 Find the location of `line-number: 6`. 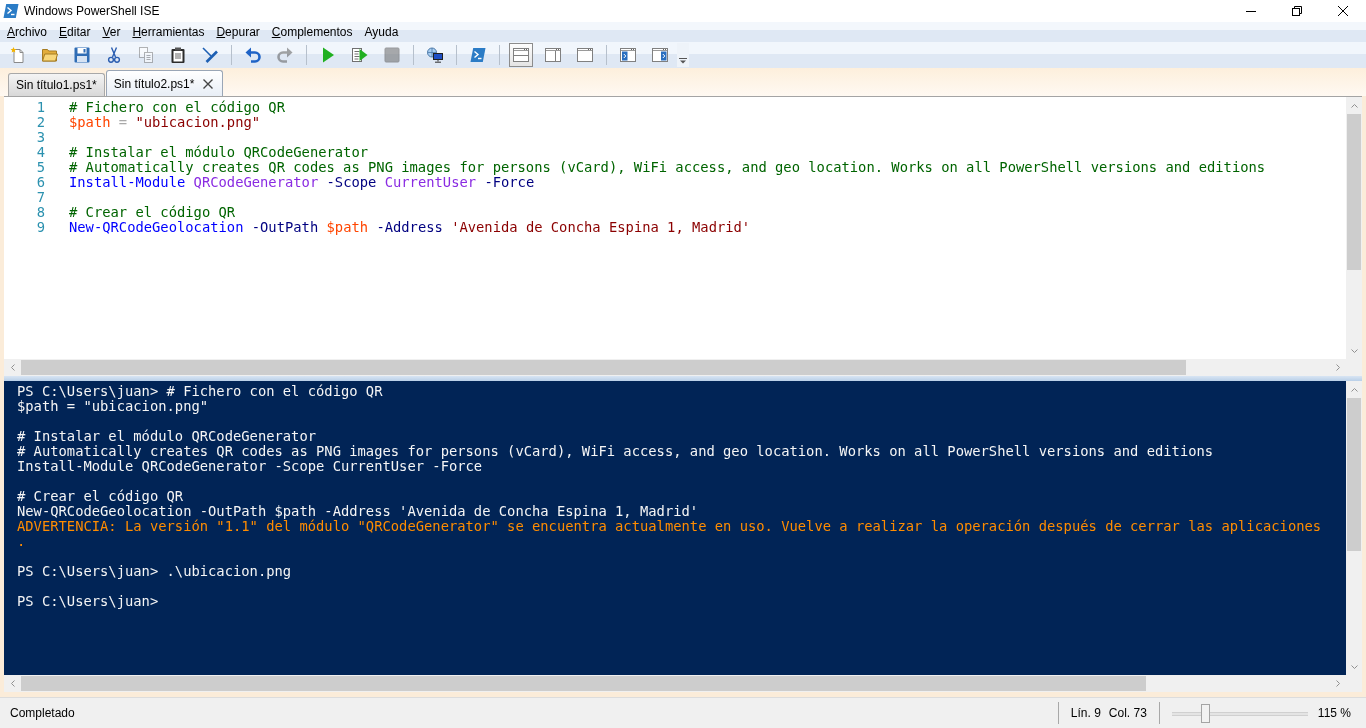

line-number: 6 is located at coordinates (40, 182).